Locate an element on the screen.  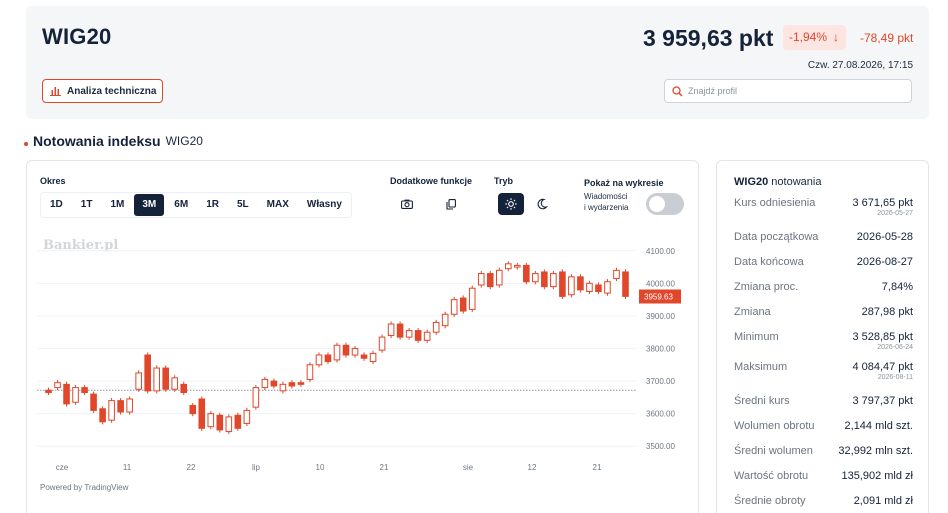
stats-row-label: Data początkowa is located at coordinates (776, 237).